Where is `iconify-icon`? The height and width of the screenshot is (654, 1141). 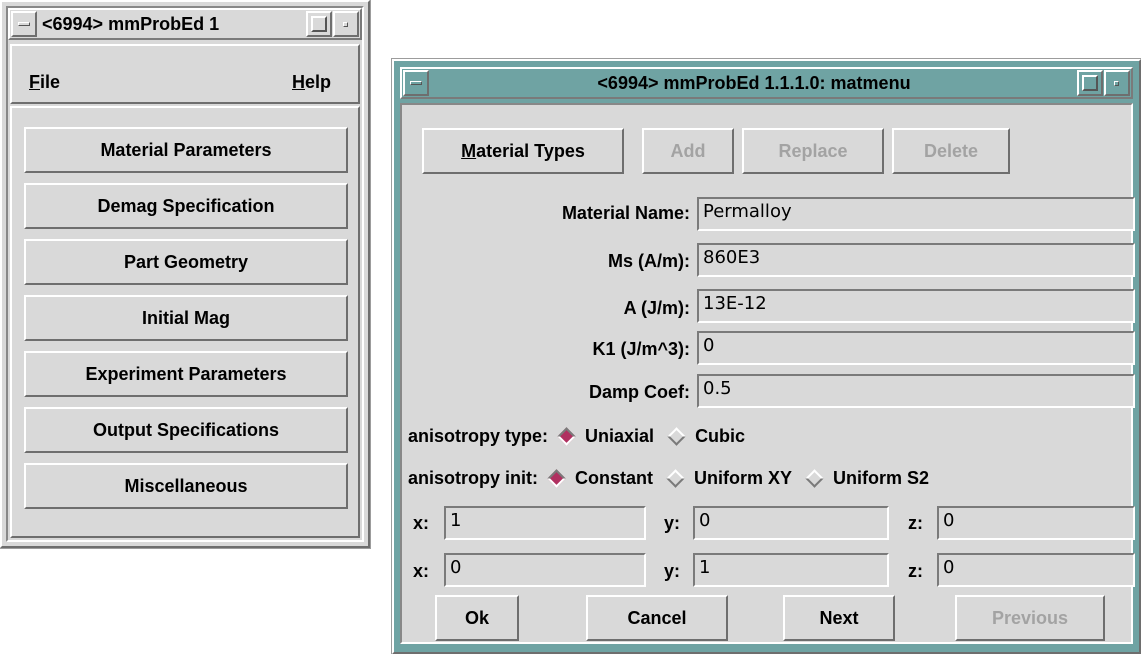 iconify-icon is located at coordinates (345, 24).